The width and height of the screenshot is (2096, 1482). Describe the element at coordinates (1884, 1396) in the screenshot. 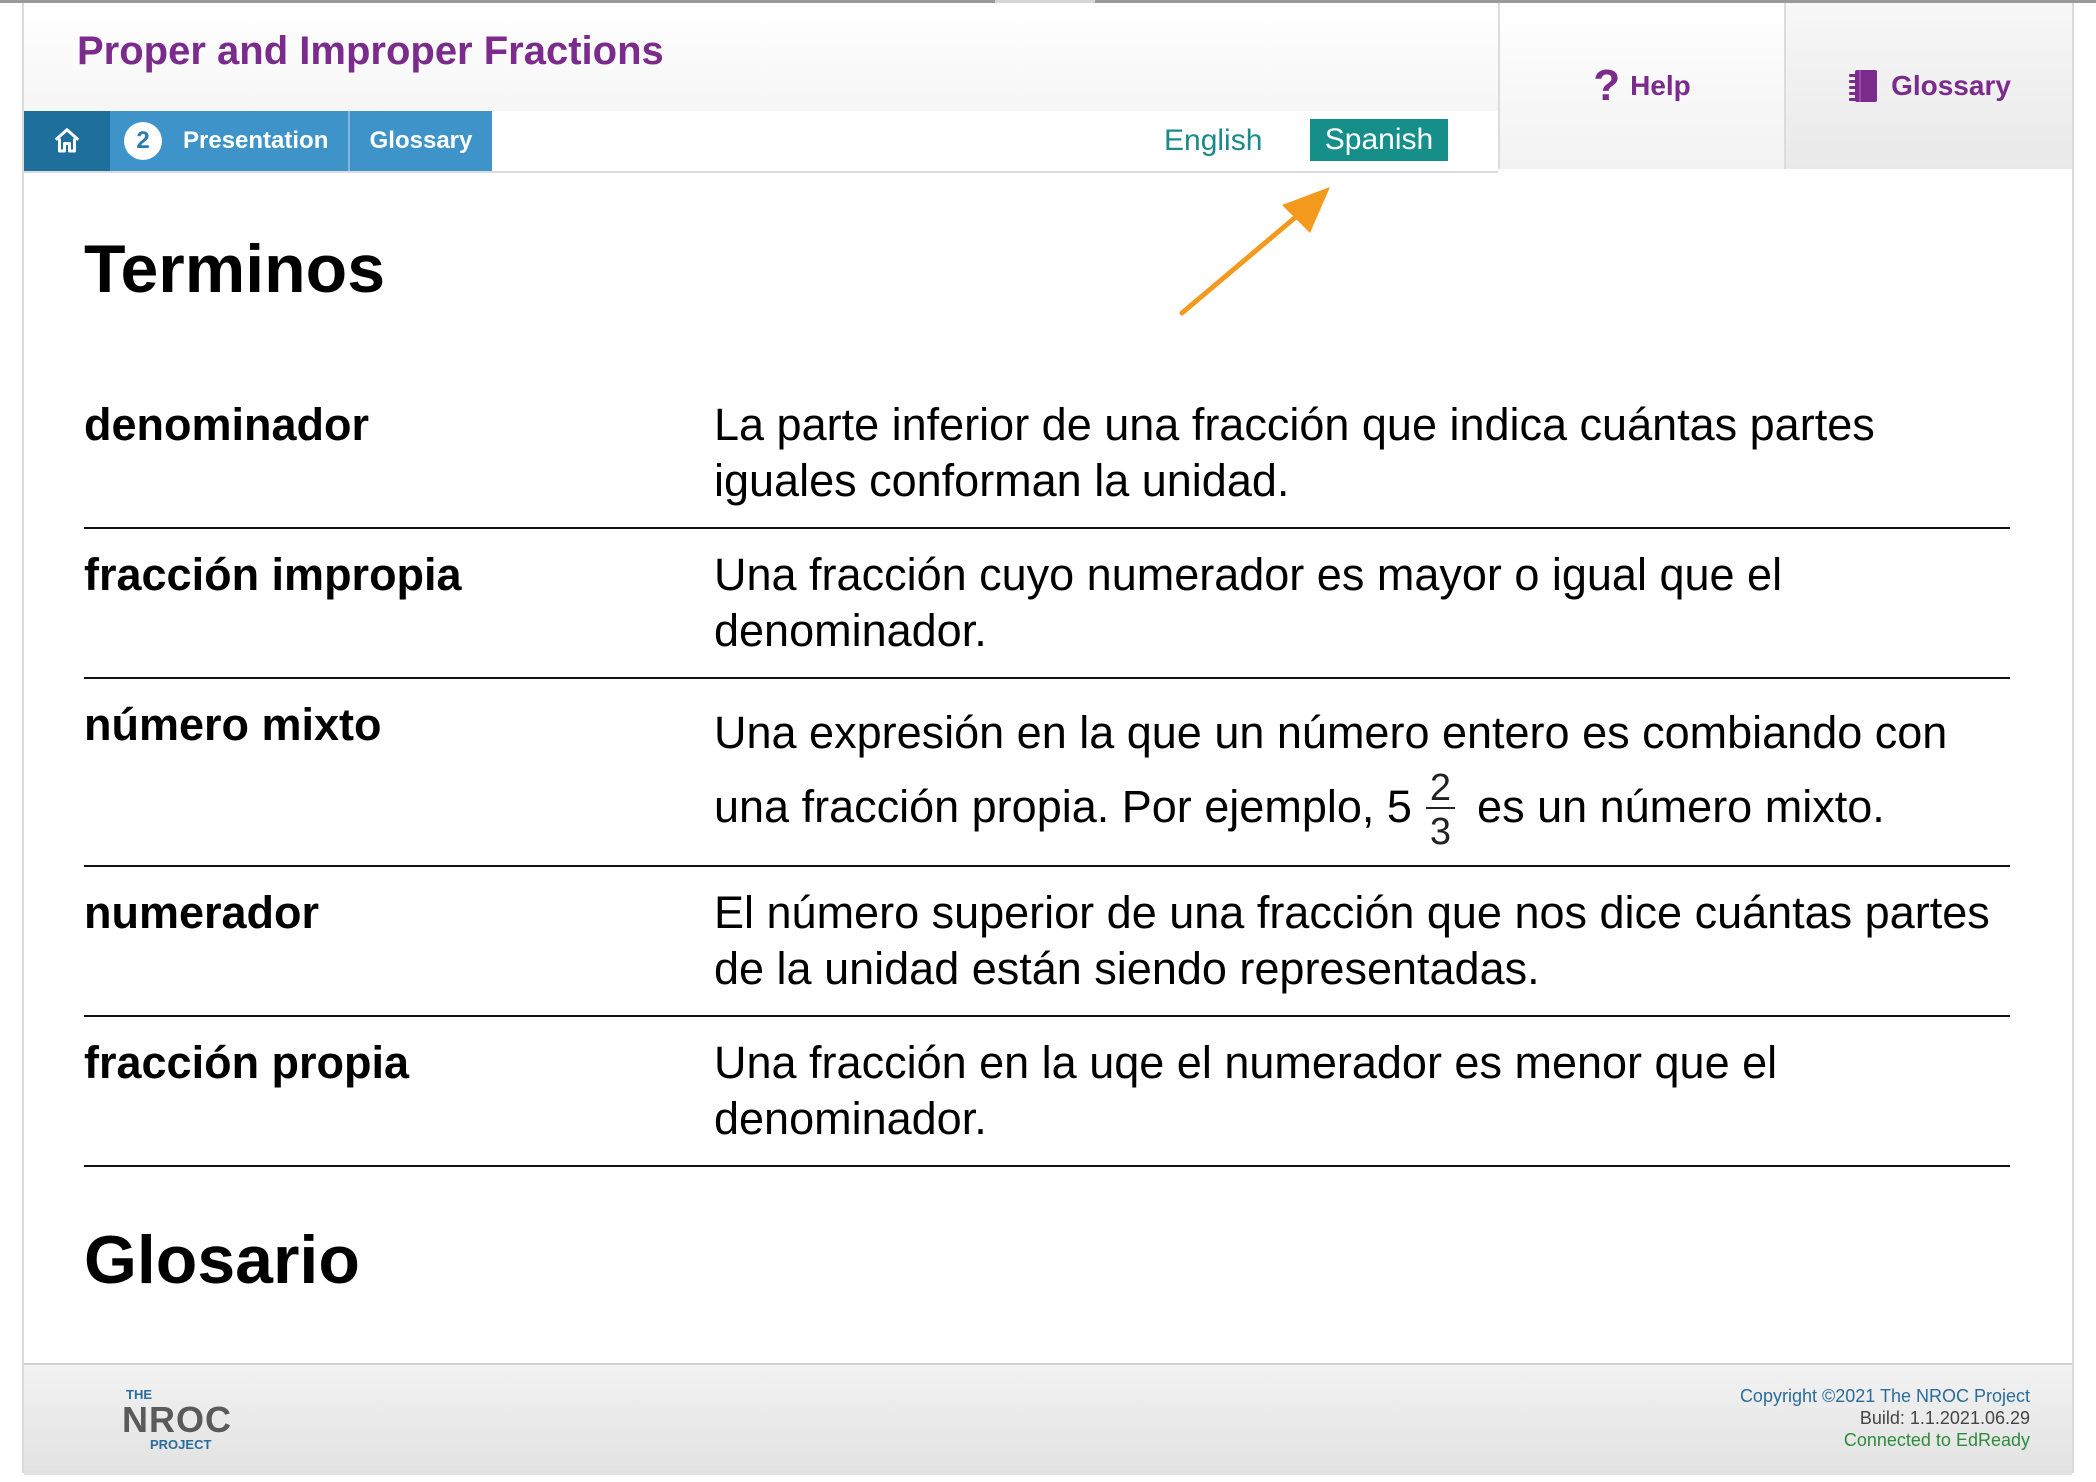

I see `copyright-text: Copyright ©2021 The NROC Project` at that location.